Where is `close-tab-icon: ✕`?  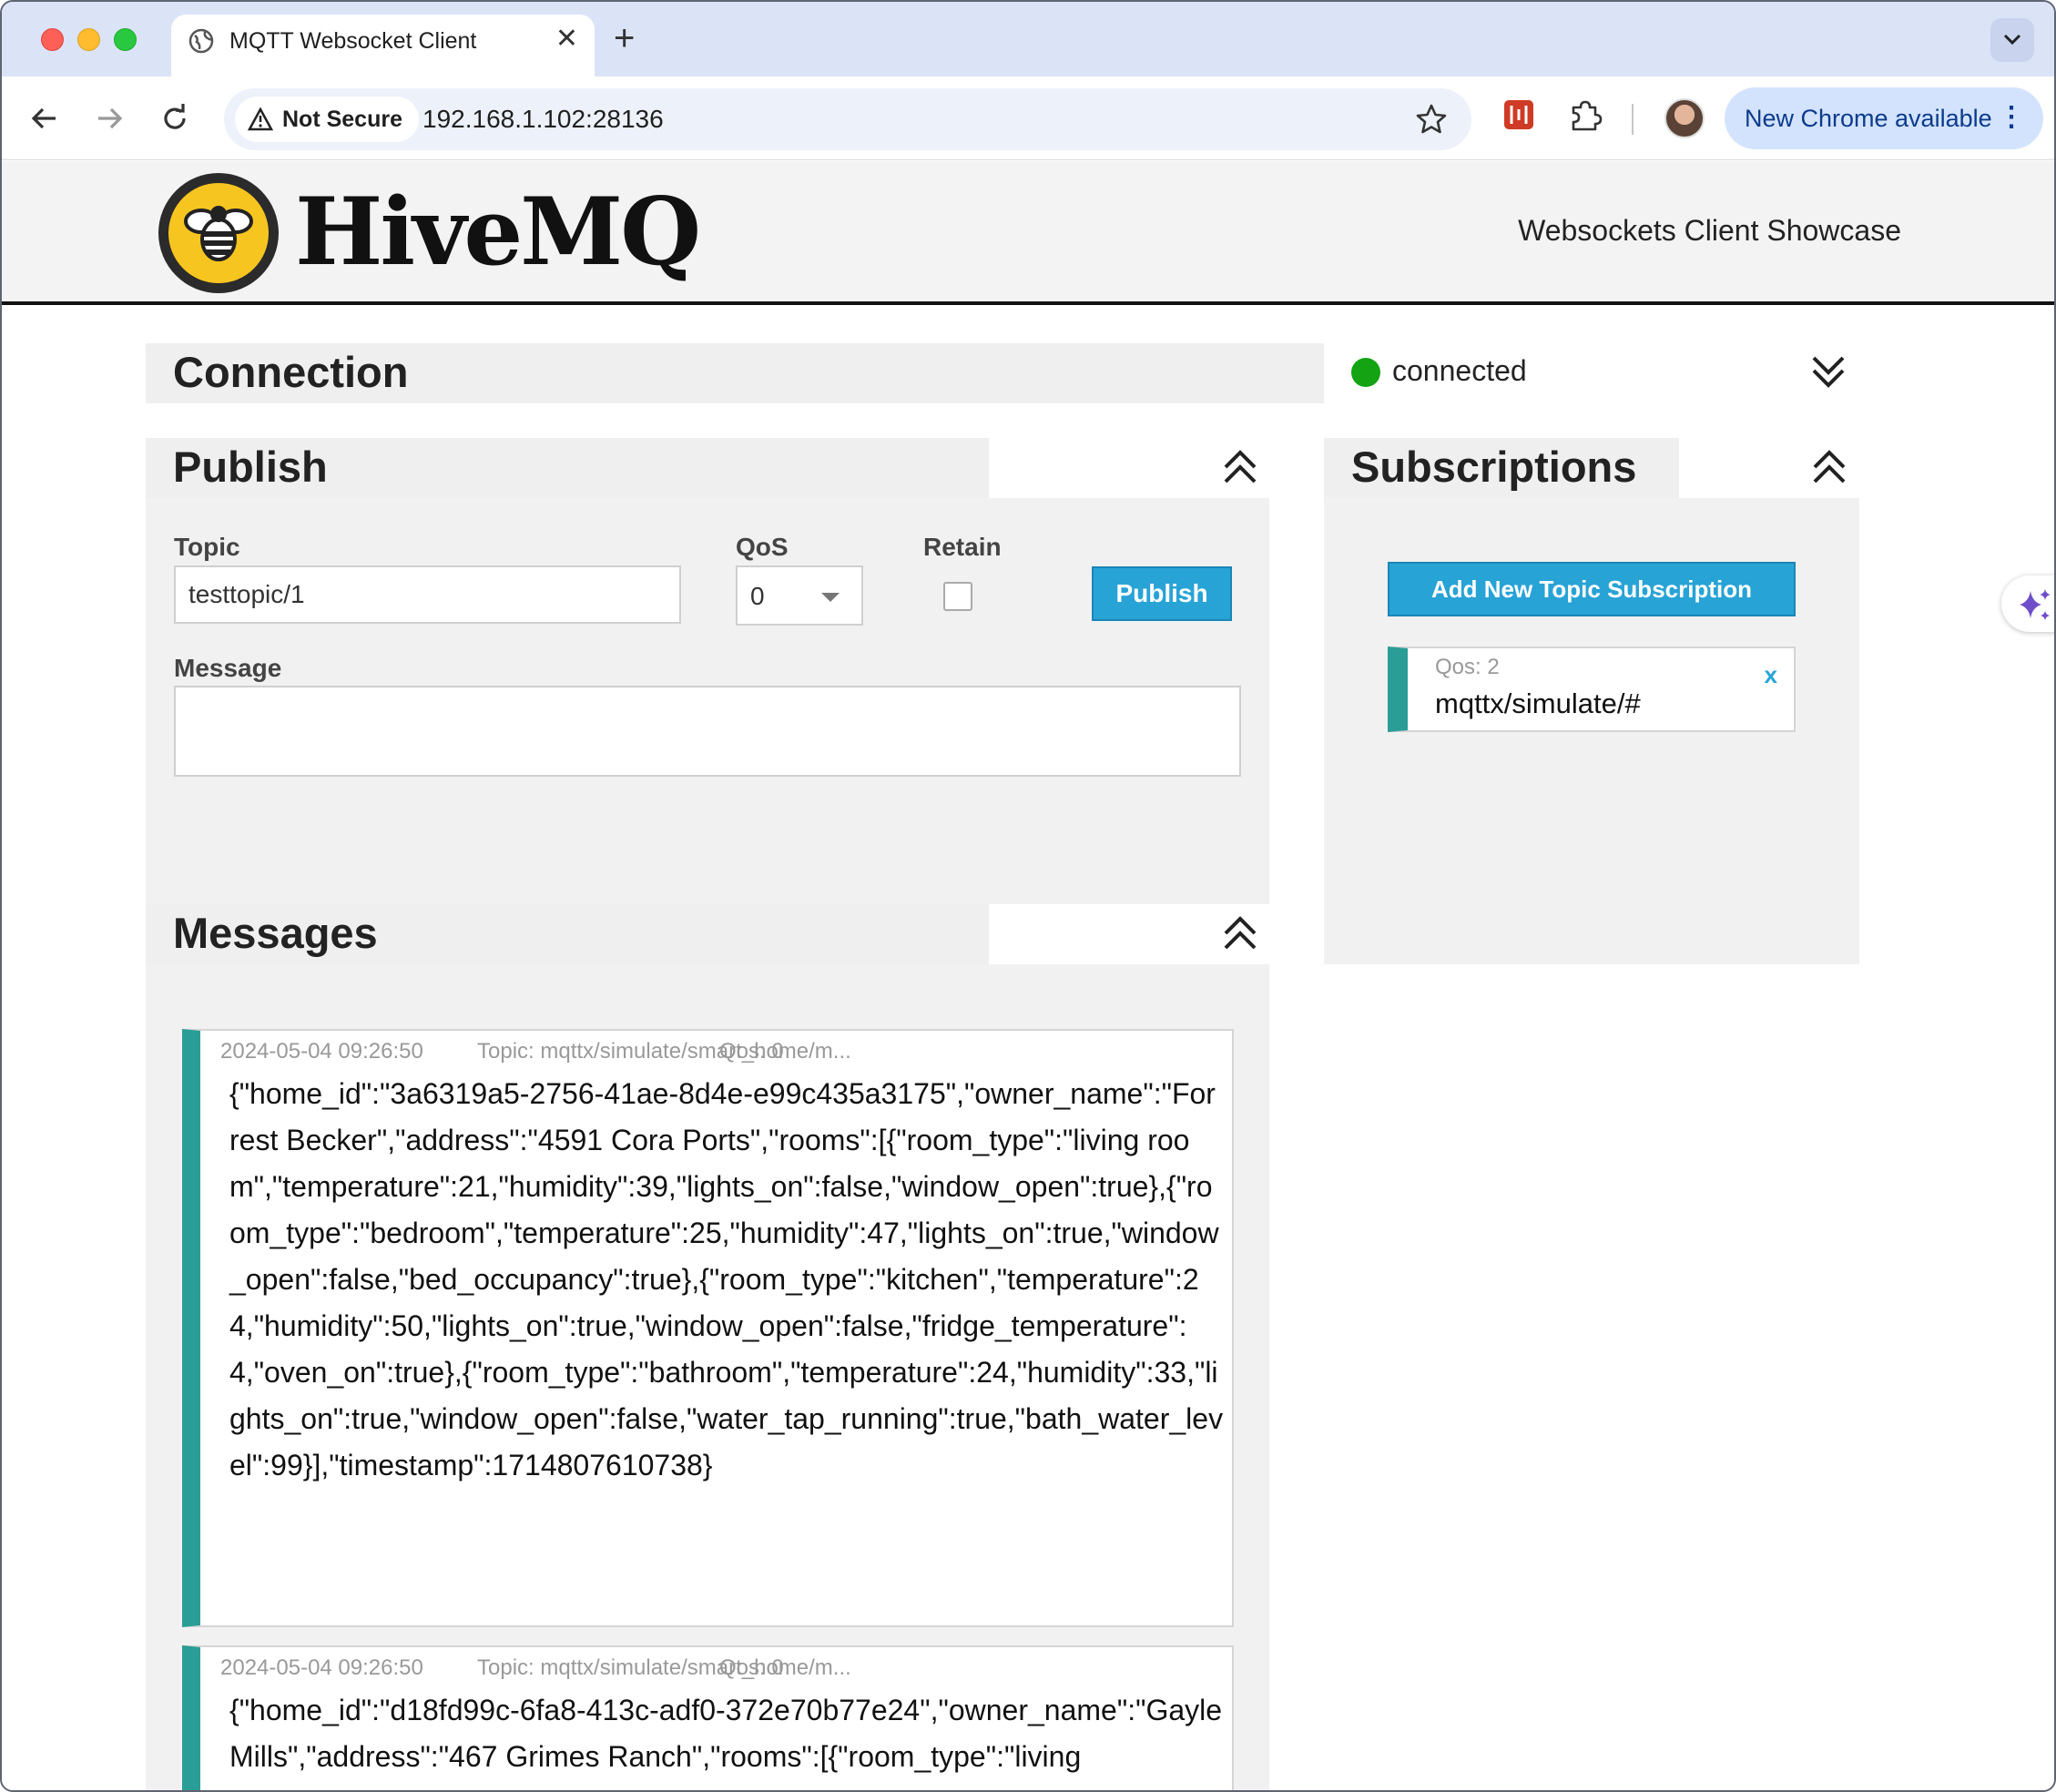
close-tab-icon: ✕ is located at coordinates (566, 39).